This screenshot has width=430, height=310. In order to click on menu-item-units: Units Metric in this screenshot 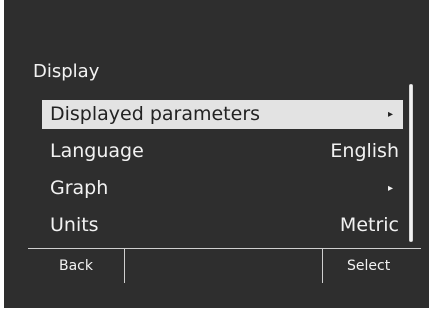, I will do `click(222, 225)`.